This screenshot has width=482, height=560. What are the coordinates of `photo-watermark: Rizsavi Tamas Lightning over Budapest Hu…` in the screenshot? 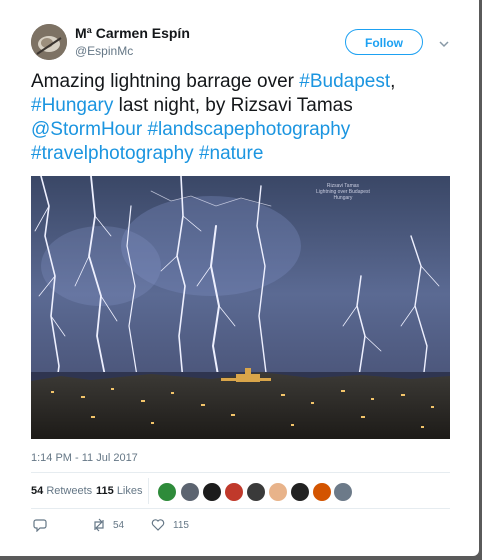 It's located at (343, 192).